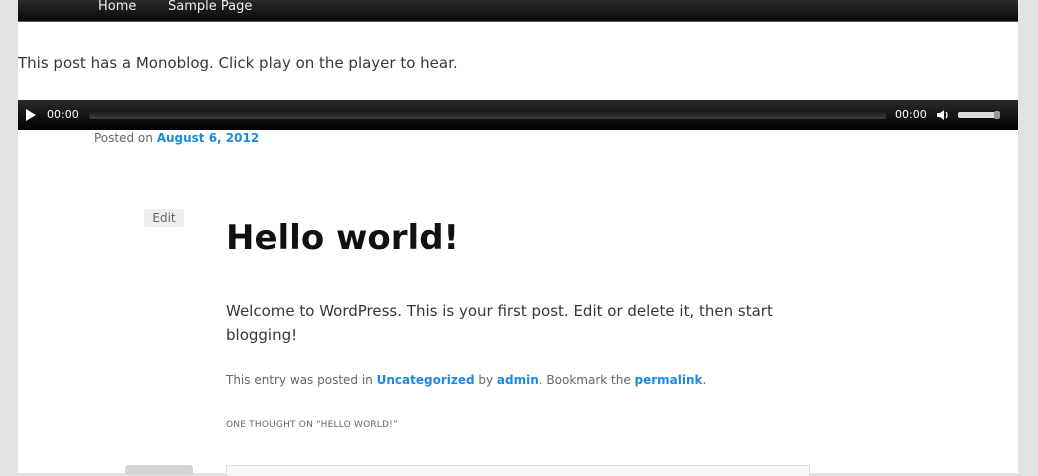  Describe the element at coordinates (518, 380) in the screenshot. I see `author-link: admin` at that location.